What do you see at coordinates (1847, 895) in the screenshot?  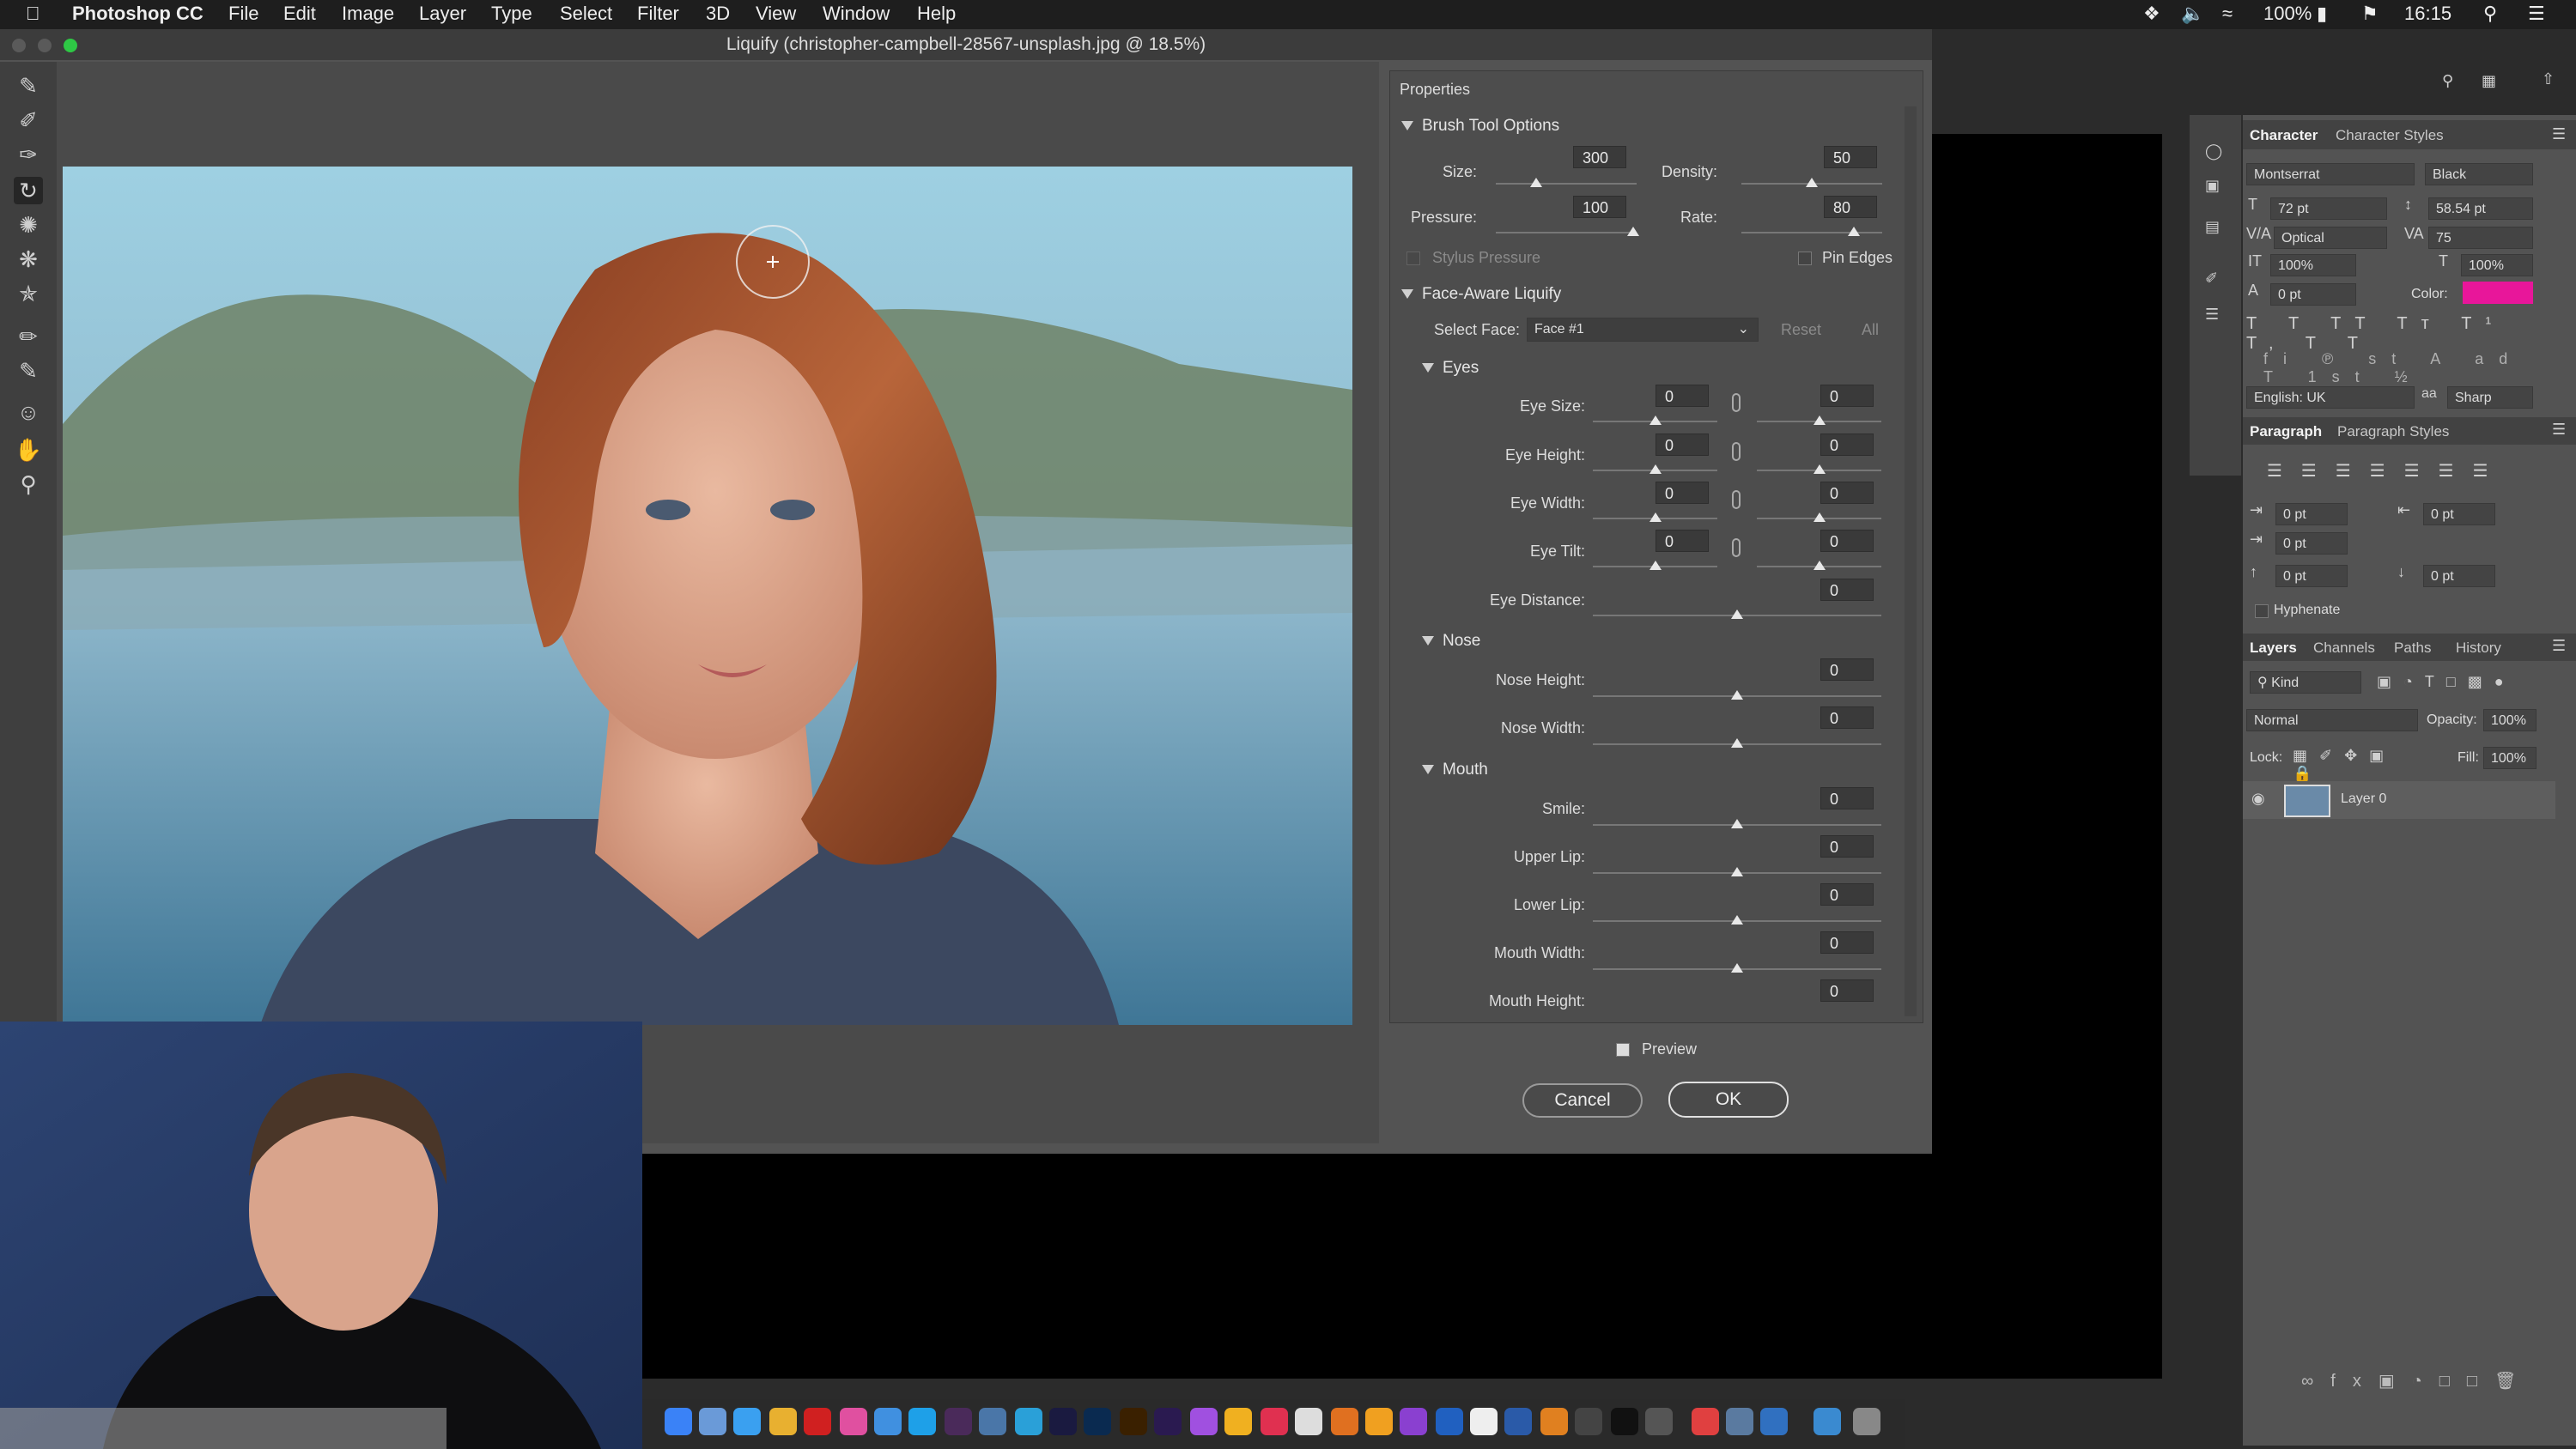 I see `lower-lip-input: 0` at bounding box center [1847, 895].